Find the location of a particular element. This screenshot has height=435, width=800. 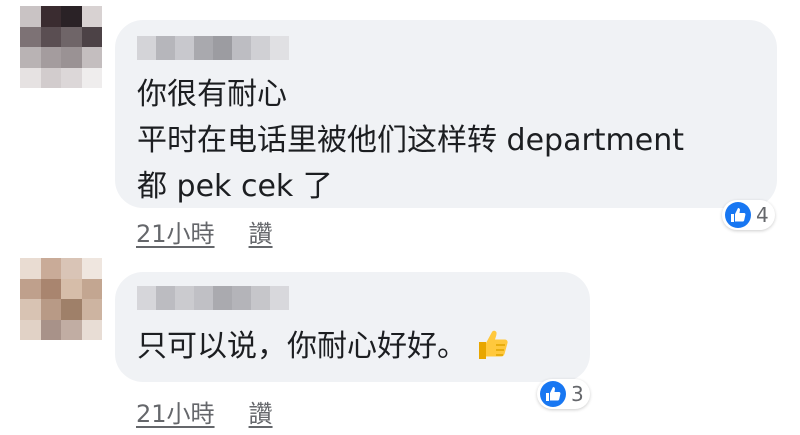

reaction-summary: 3 is located at coordinates (563, 394).